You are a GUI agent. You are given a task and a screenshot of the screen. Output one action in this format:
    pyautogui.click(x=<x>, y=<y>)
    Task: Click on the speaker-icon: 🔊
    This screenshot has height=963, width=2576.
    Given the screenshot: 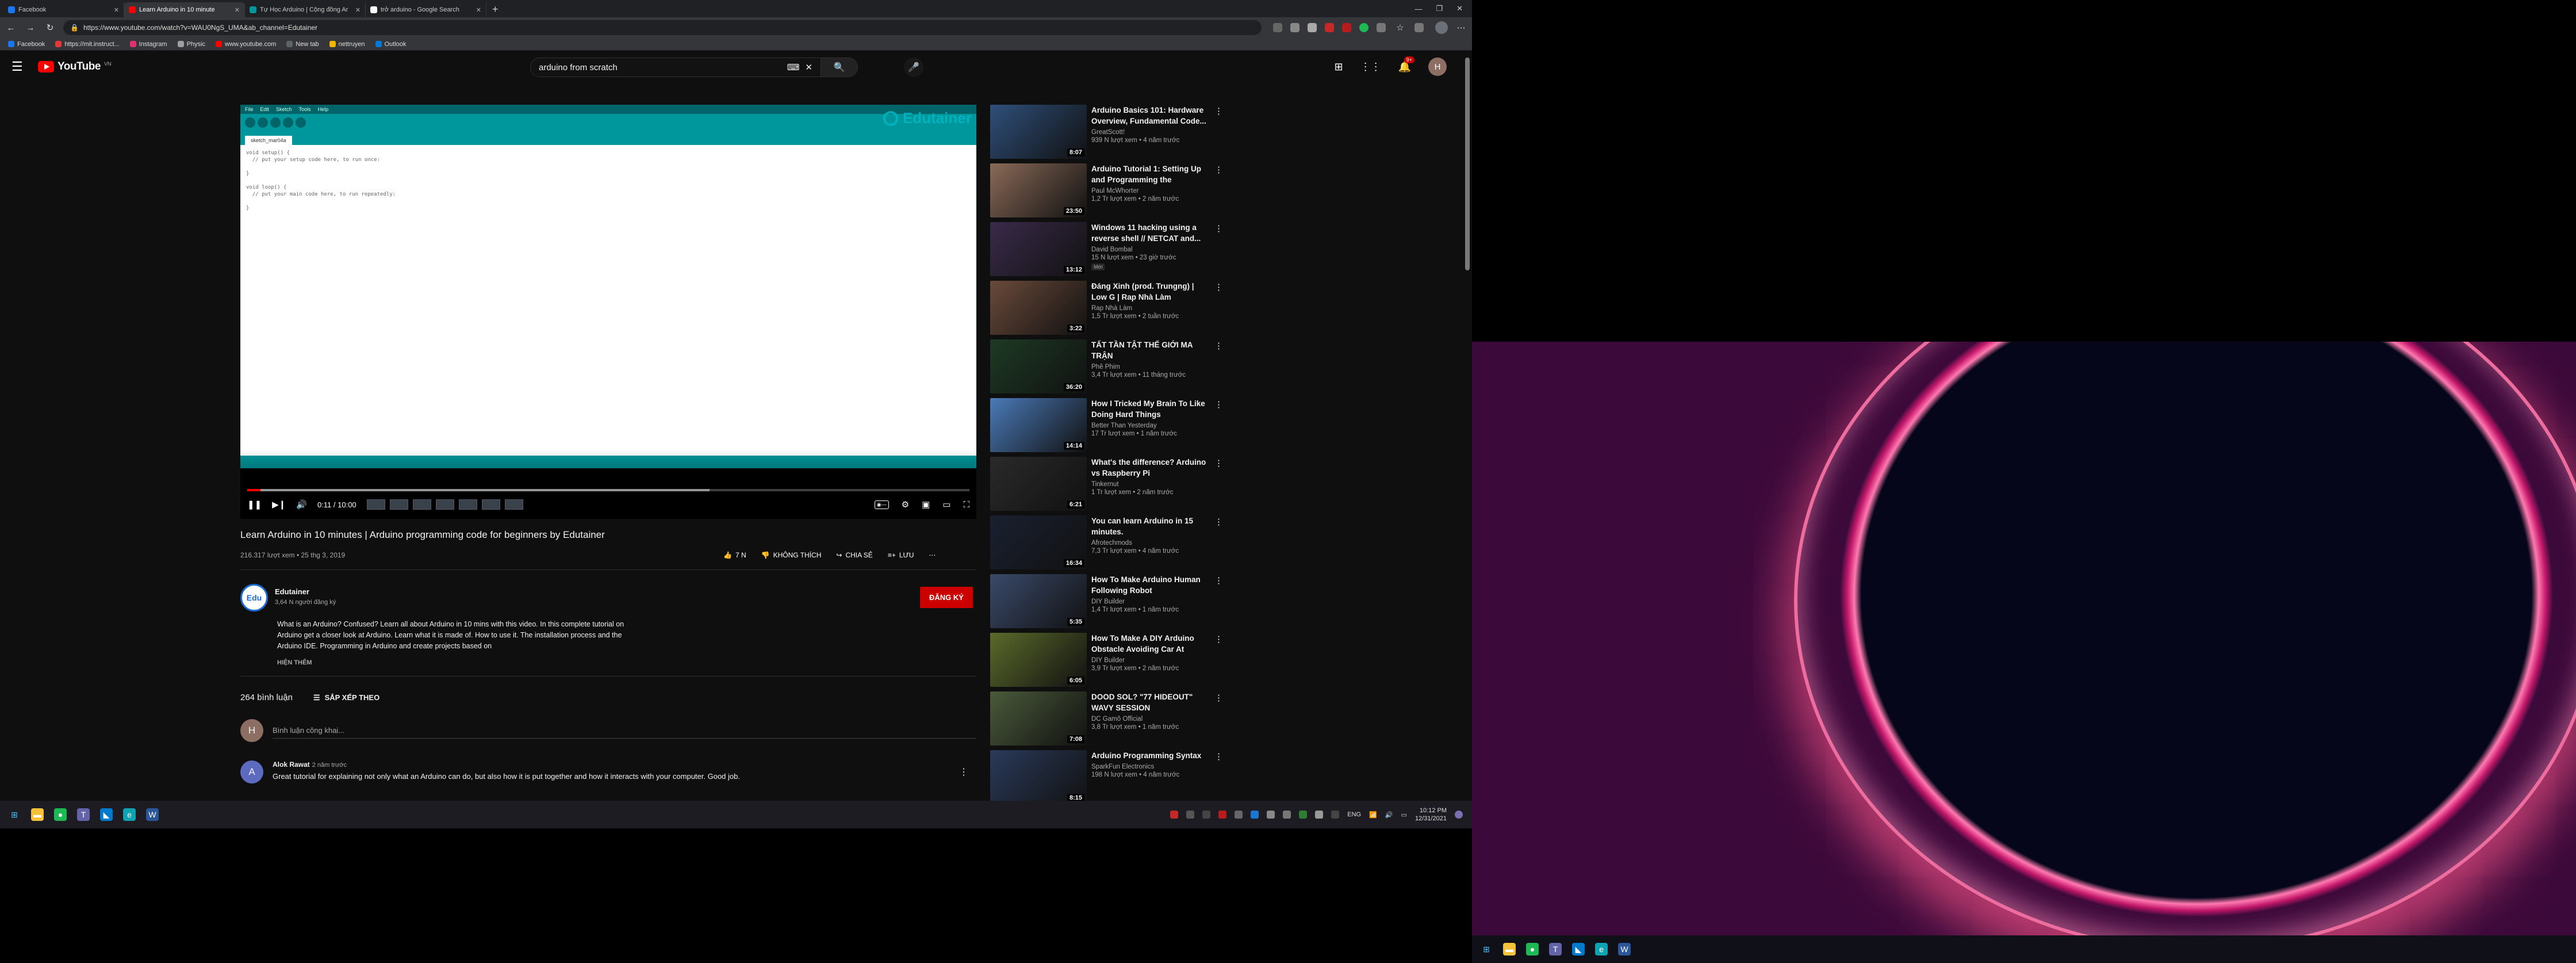 What is the action you would take?
    pyautogui.click(x=1389, y=815)
    